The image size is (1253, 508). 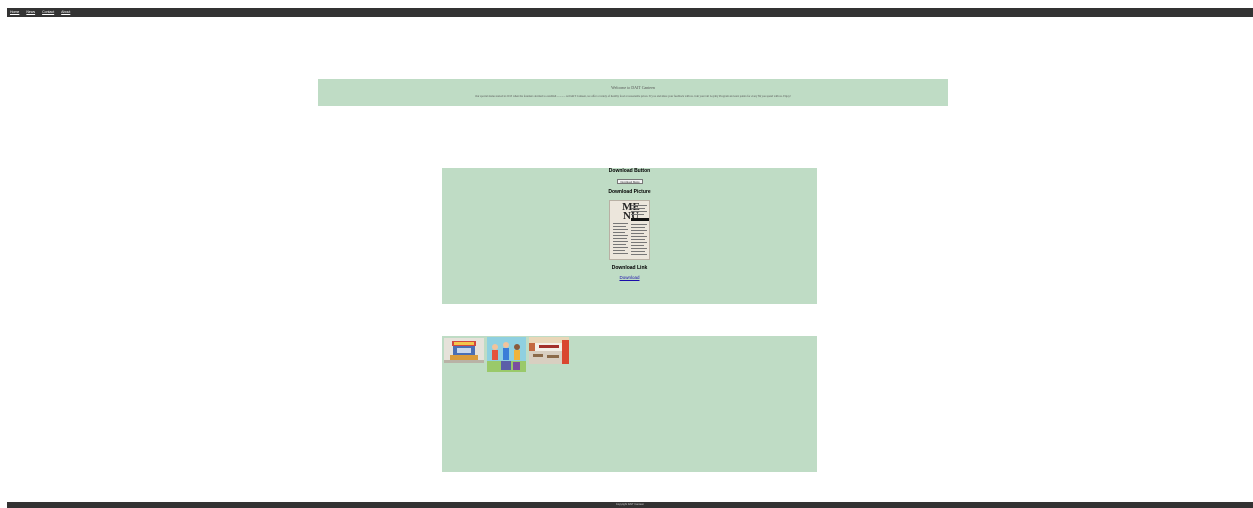 What do you see at coordinates (549, 350) in the screenshot?
I see `canteen-interior-picture` at bounding box center [549, 350].